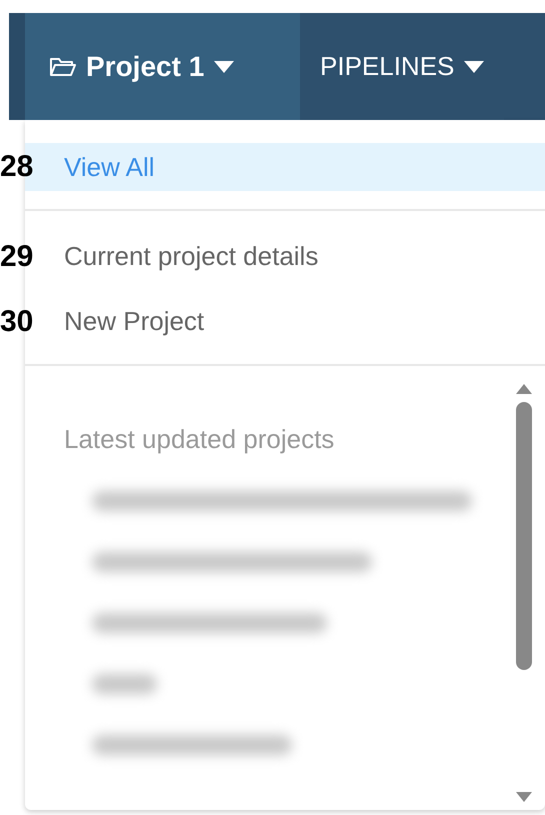 The height and width of the screenshot is (815, 545). What do you see at coordinates (524, 389) in the screenshot?
I see `up-arrow-icon` at bounding box center [524, 389].